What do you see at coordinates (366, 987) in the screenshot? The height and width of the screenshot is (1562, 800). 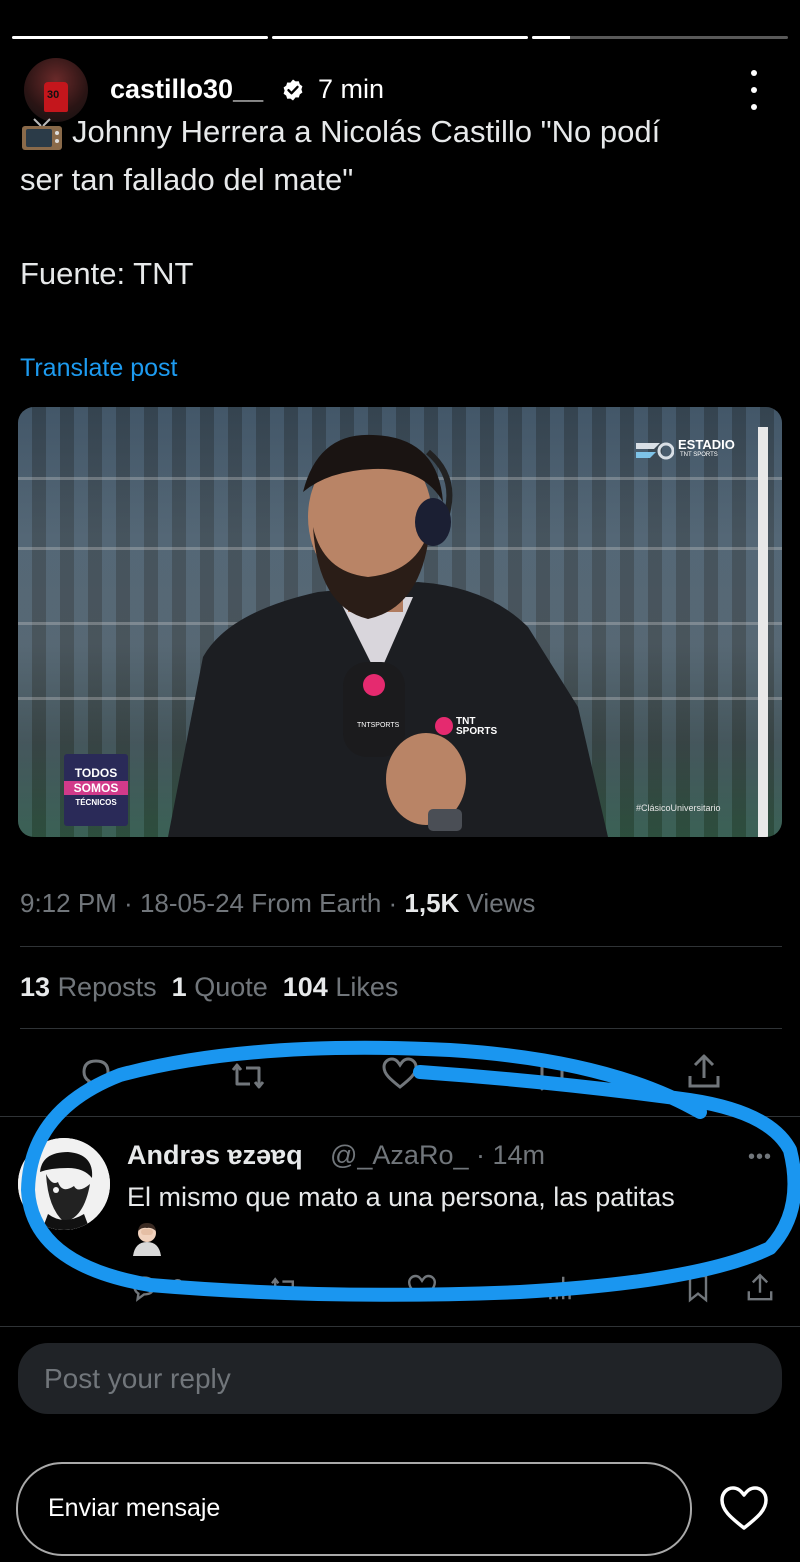 I see `likes-link: Likes` at bounding box center [366, 987].